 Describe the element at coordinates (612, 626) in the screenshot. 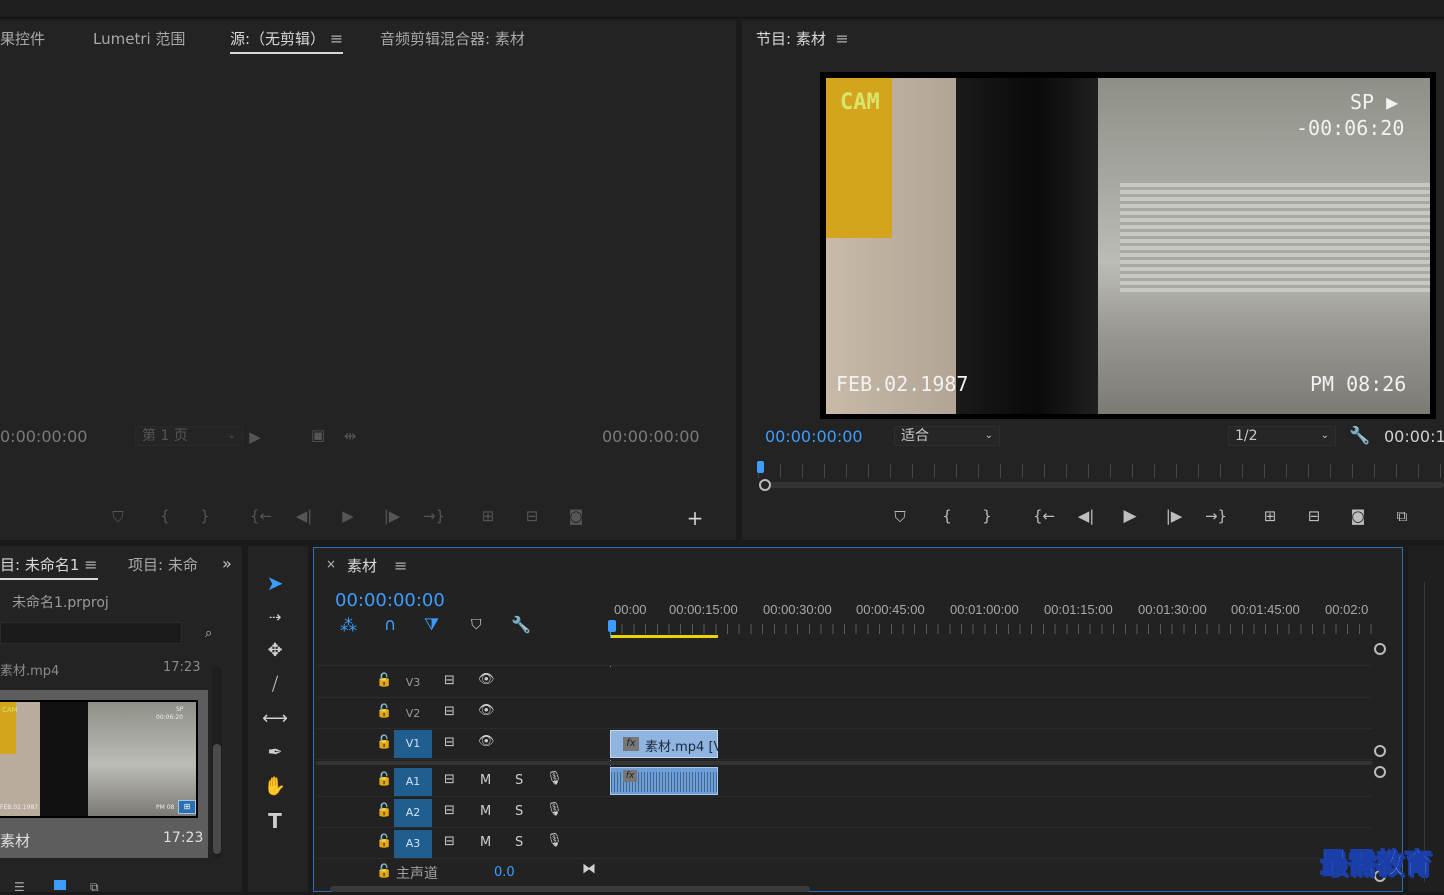

I see `timeline-playhead-head` at that location.